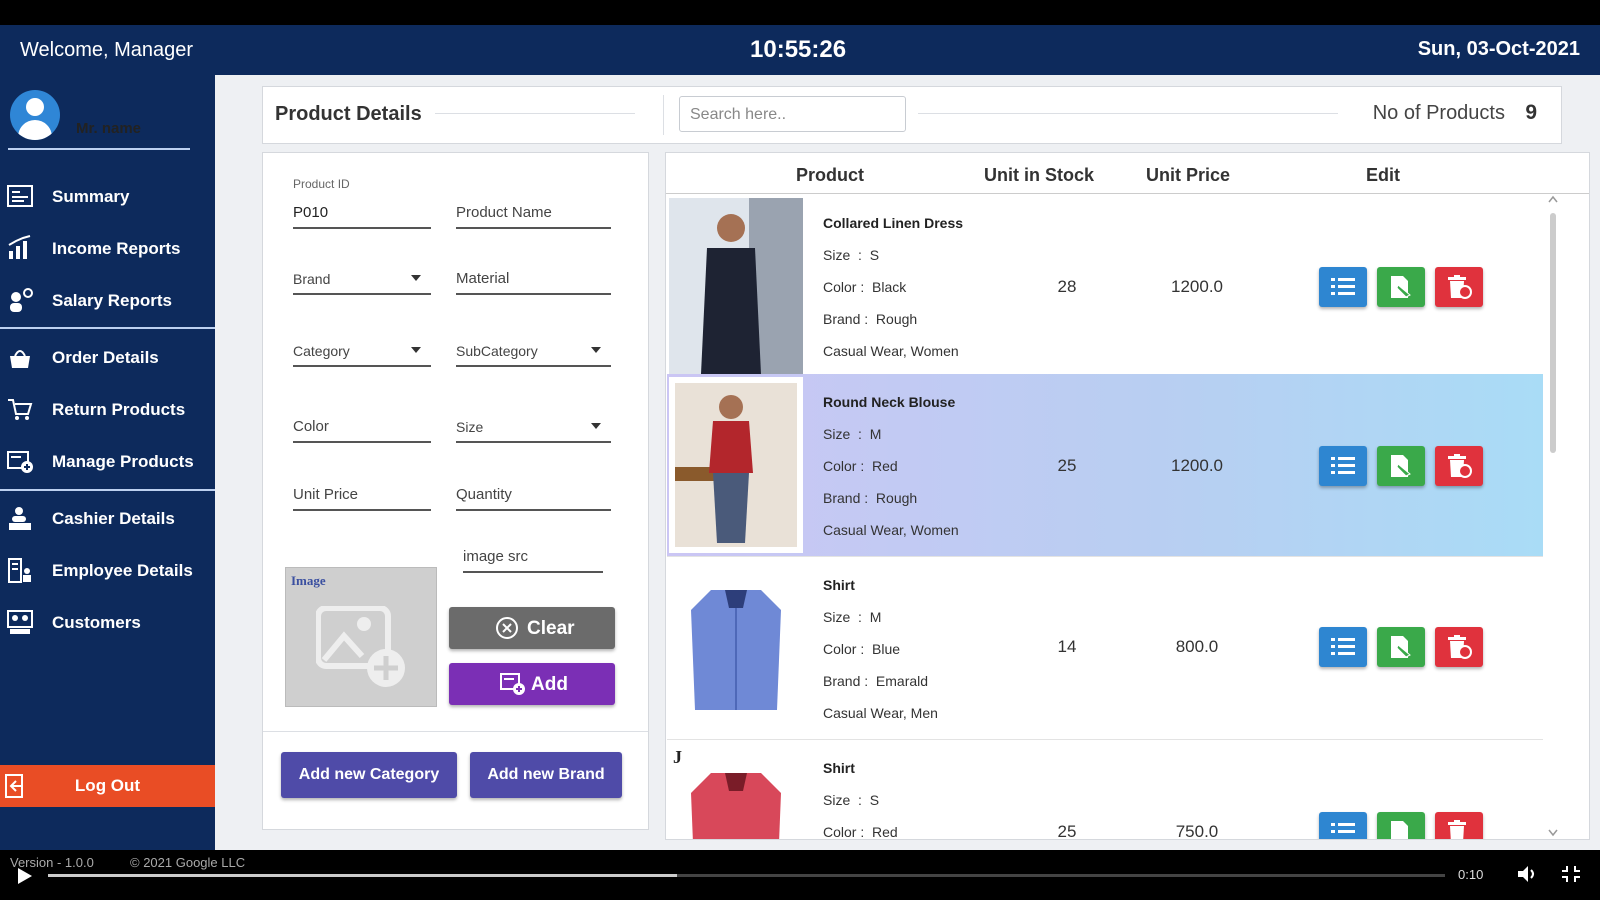  What do you see at coordinates (533, 552) in the screenshot?
I see `image-src-field: image src` at bounding box center [533, 552].